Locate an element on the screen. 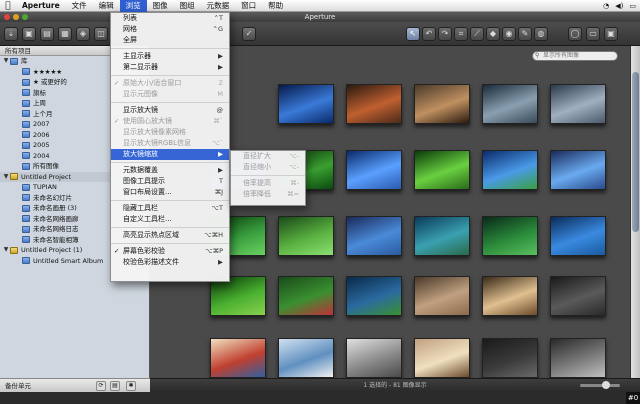 The height and width of the screenshot is (404, 640). sidebar-item-label: 上周 is located at coordinates (39, 103).